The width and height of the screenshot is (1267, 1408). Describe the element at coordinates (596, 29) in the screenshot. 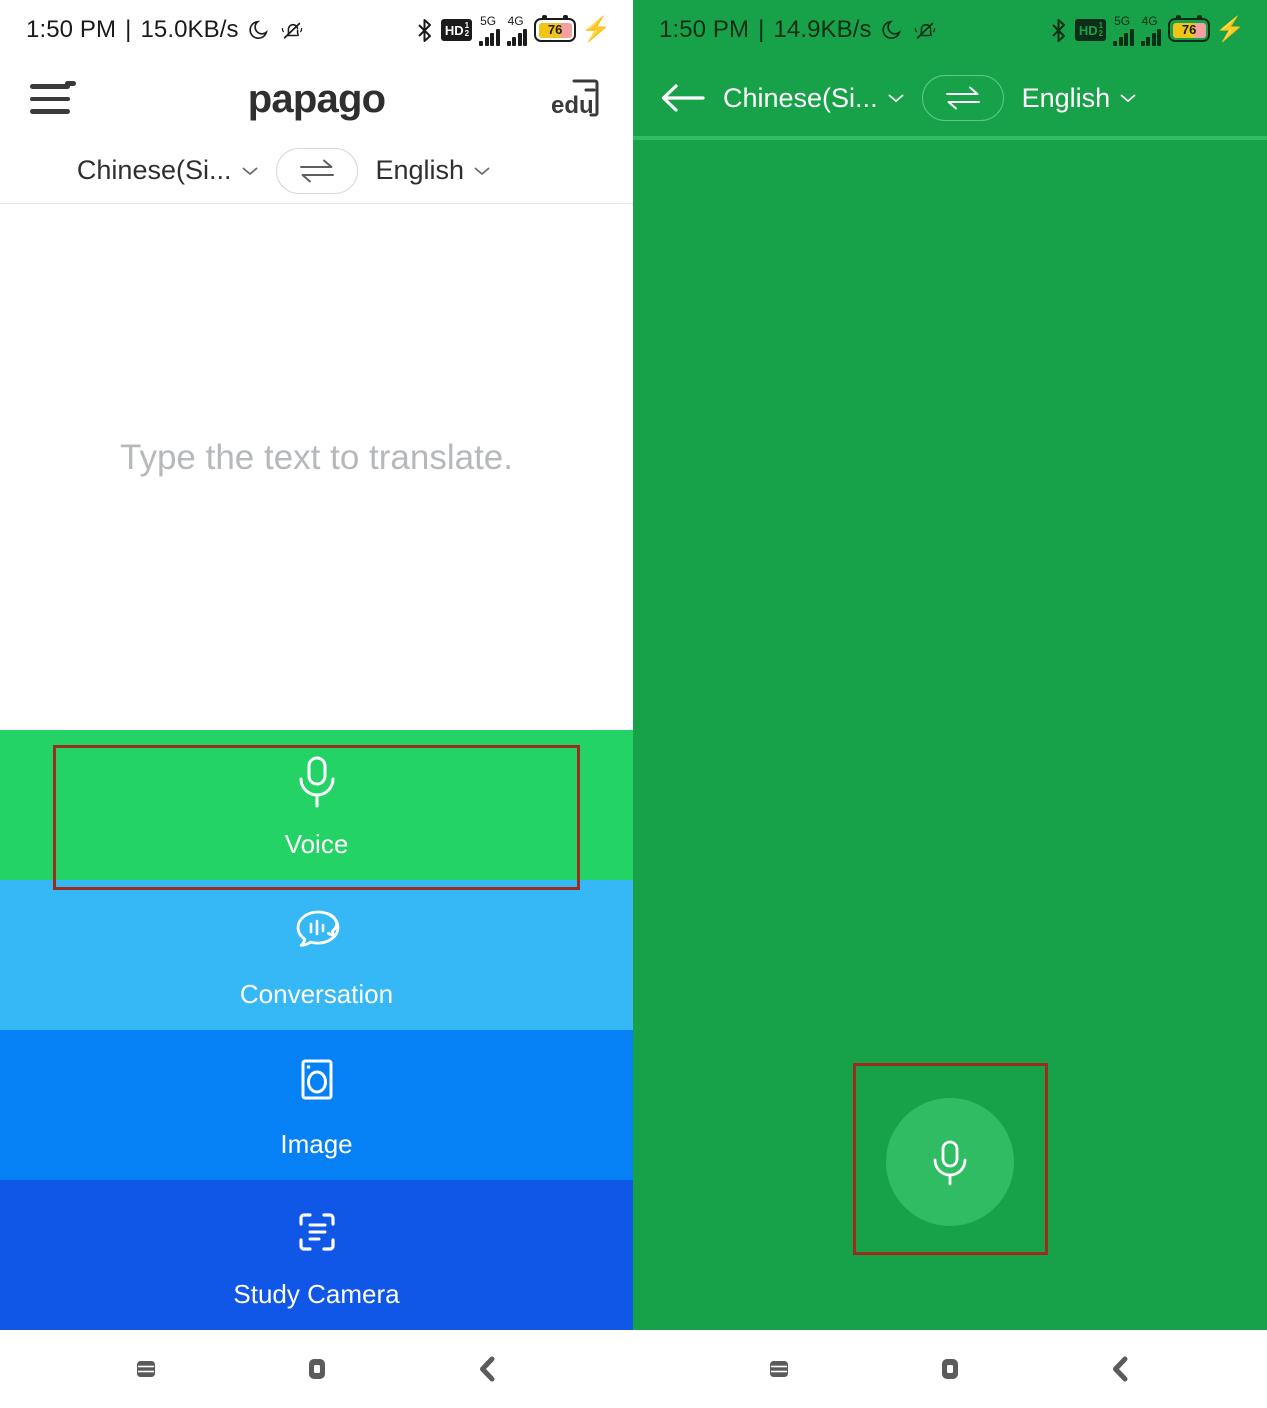

I see `charging-bolt-icon: ⚡` at that location.